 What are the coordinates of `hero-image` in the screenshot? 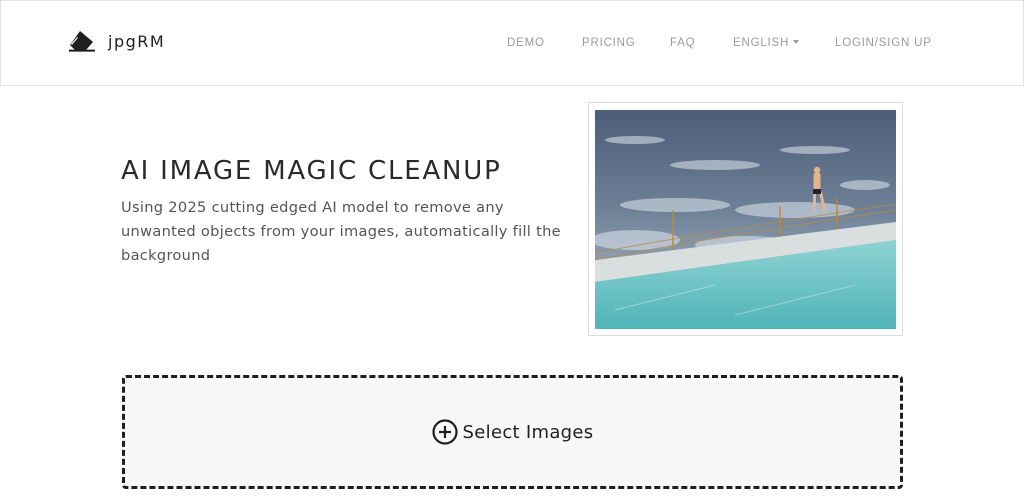 It's located at (745, 219).